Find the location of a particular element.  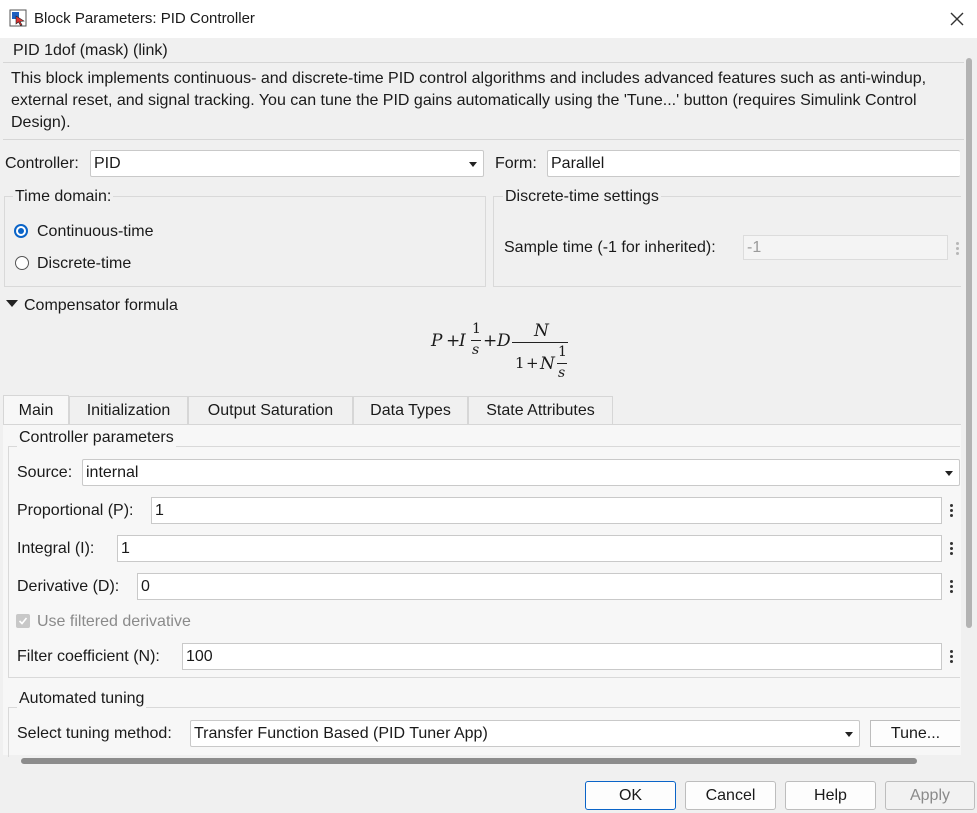

time-domain-title: Time domain: is located at coordinates (63, 197).